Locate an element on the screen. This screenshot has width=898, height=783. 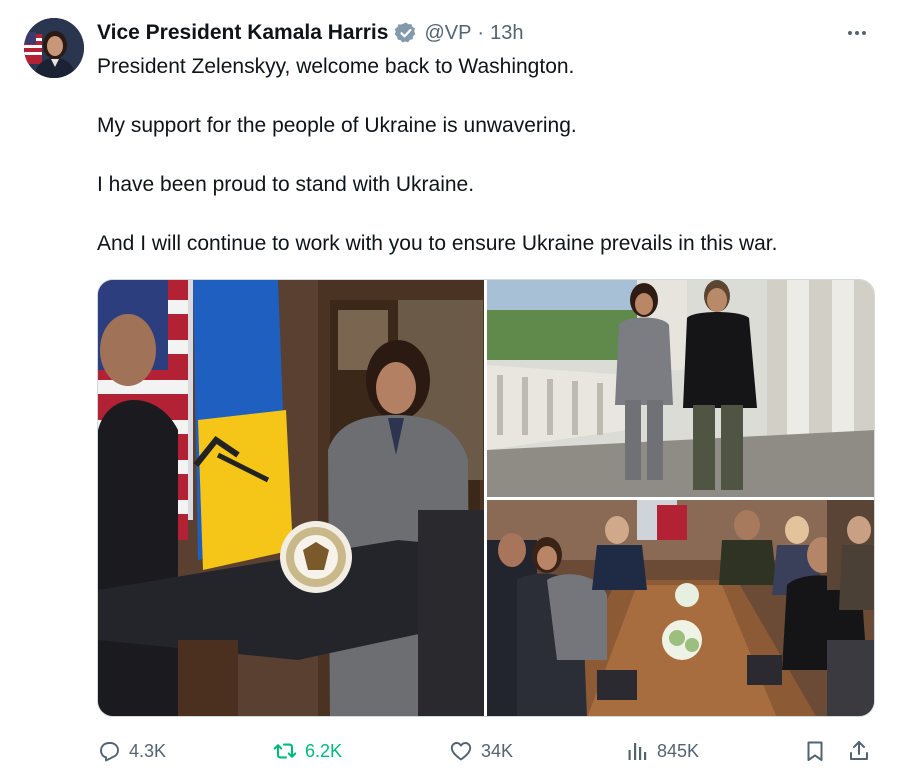
tweet-header: Vice President Kamala Harris @VP · 13h is located at coordinates (310, 33).